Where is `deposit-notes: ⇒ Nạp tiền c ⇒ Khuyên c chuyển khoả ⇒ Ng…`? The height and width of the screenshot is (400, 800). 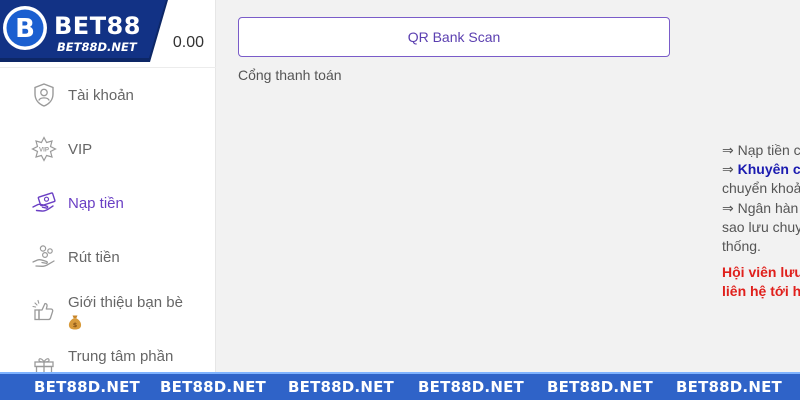
deposit-notes: ⇒ Nạp tiền c ⇒ Khuyên c chuyển khoả ⇒ Ng… is located at coordinates (761, 221).